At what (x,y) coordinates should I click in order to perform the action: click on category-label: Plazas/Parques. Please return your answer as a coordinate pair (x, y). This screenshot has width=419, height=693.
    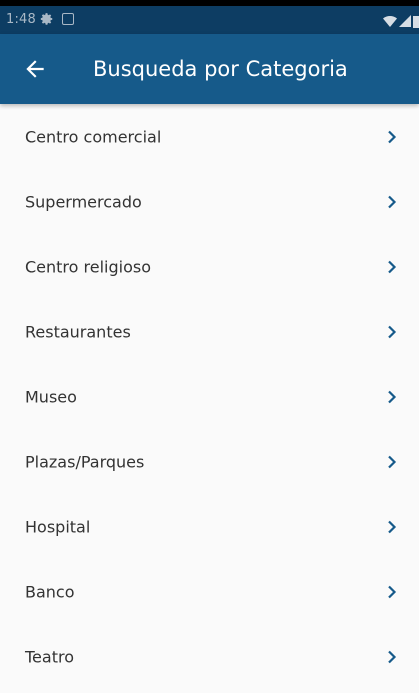
    Looking at the image, I should click on (85, 461).